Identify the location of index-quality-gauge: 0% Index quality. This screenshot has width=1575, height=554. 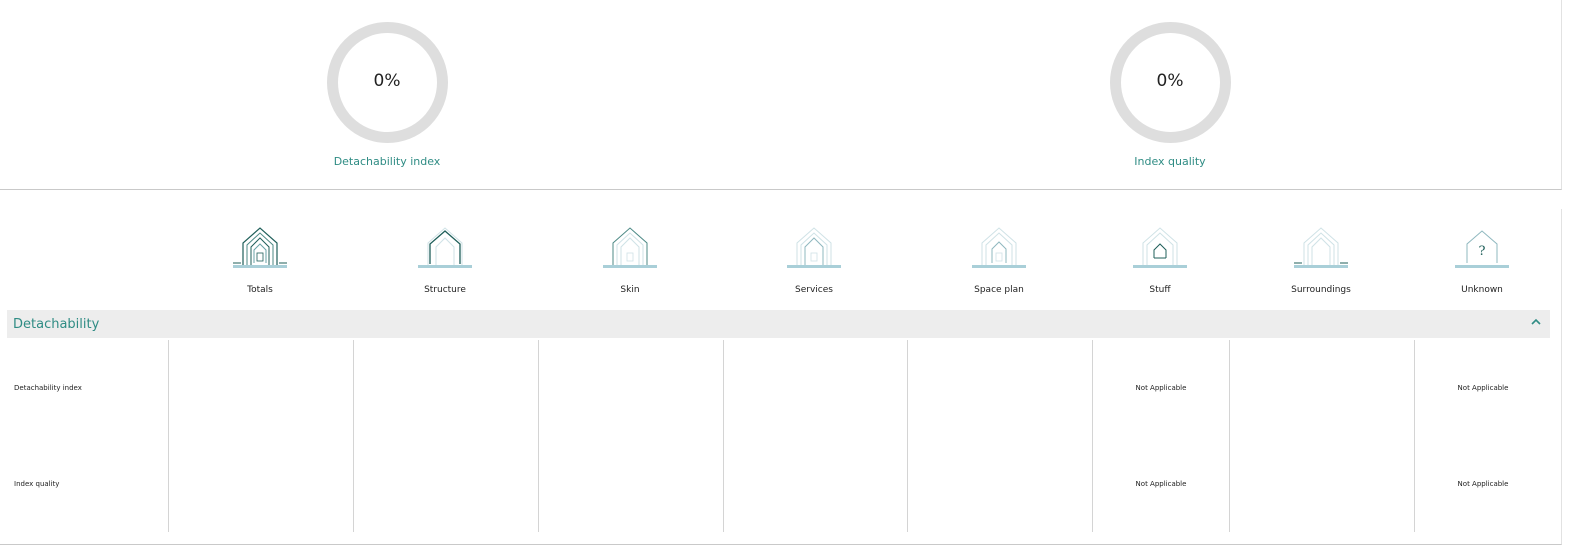
(1170, 95).